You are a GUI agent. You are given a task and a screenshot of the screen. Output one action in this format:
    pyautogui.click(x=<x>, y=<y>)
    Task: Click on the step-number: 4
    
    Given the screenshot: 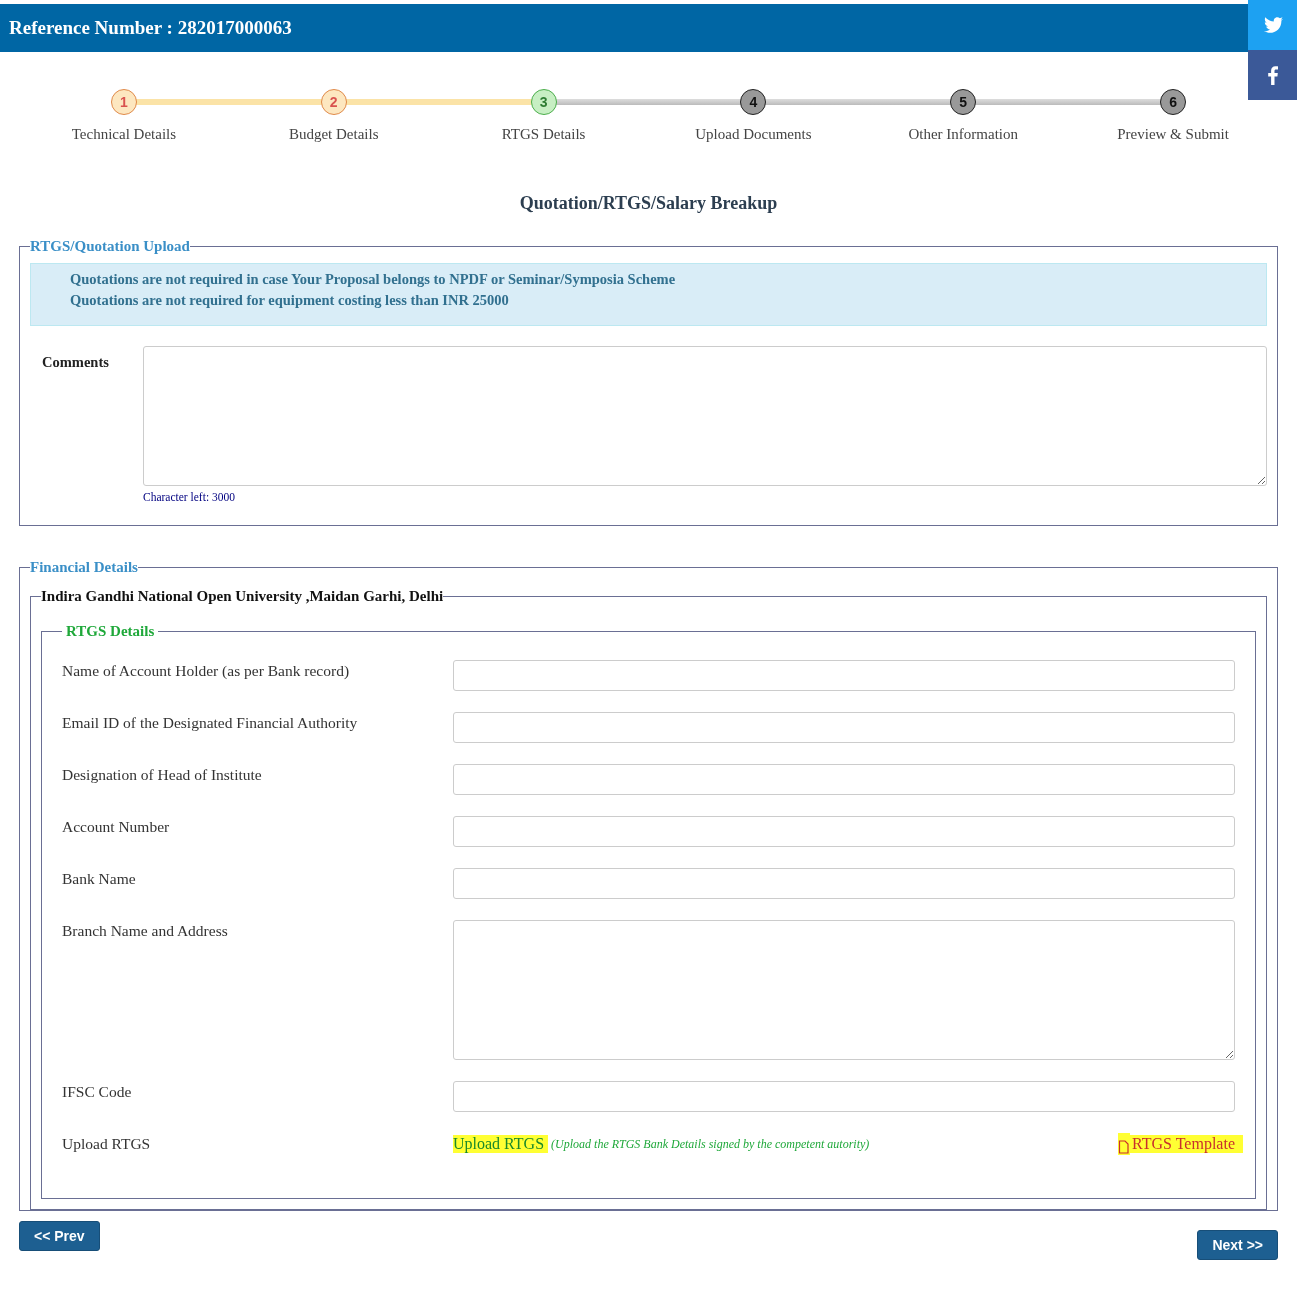 What is the action you would take?
    pyautogui.click(x=753, y=102)
    